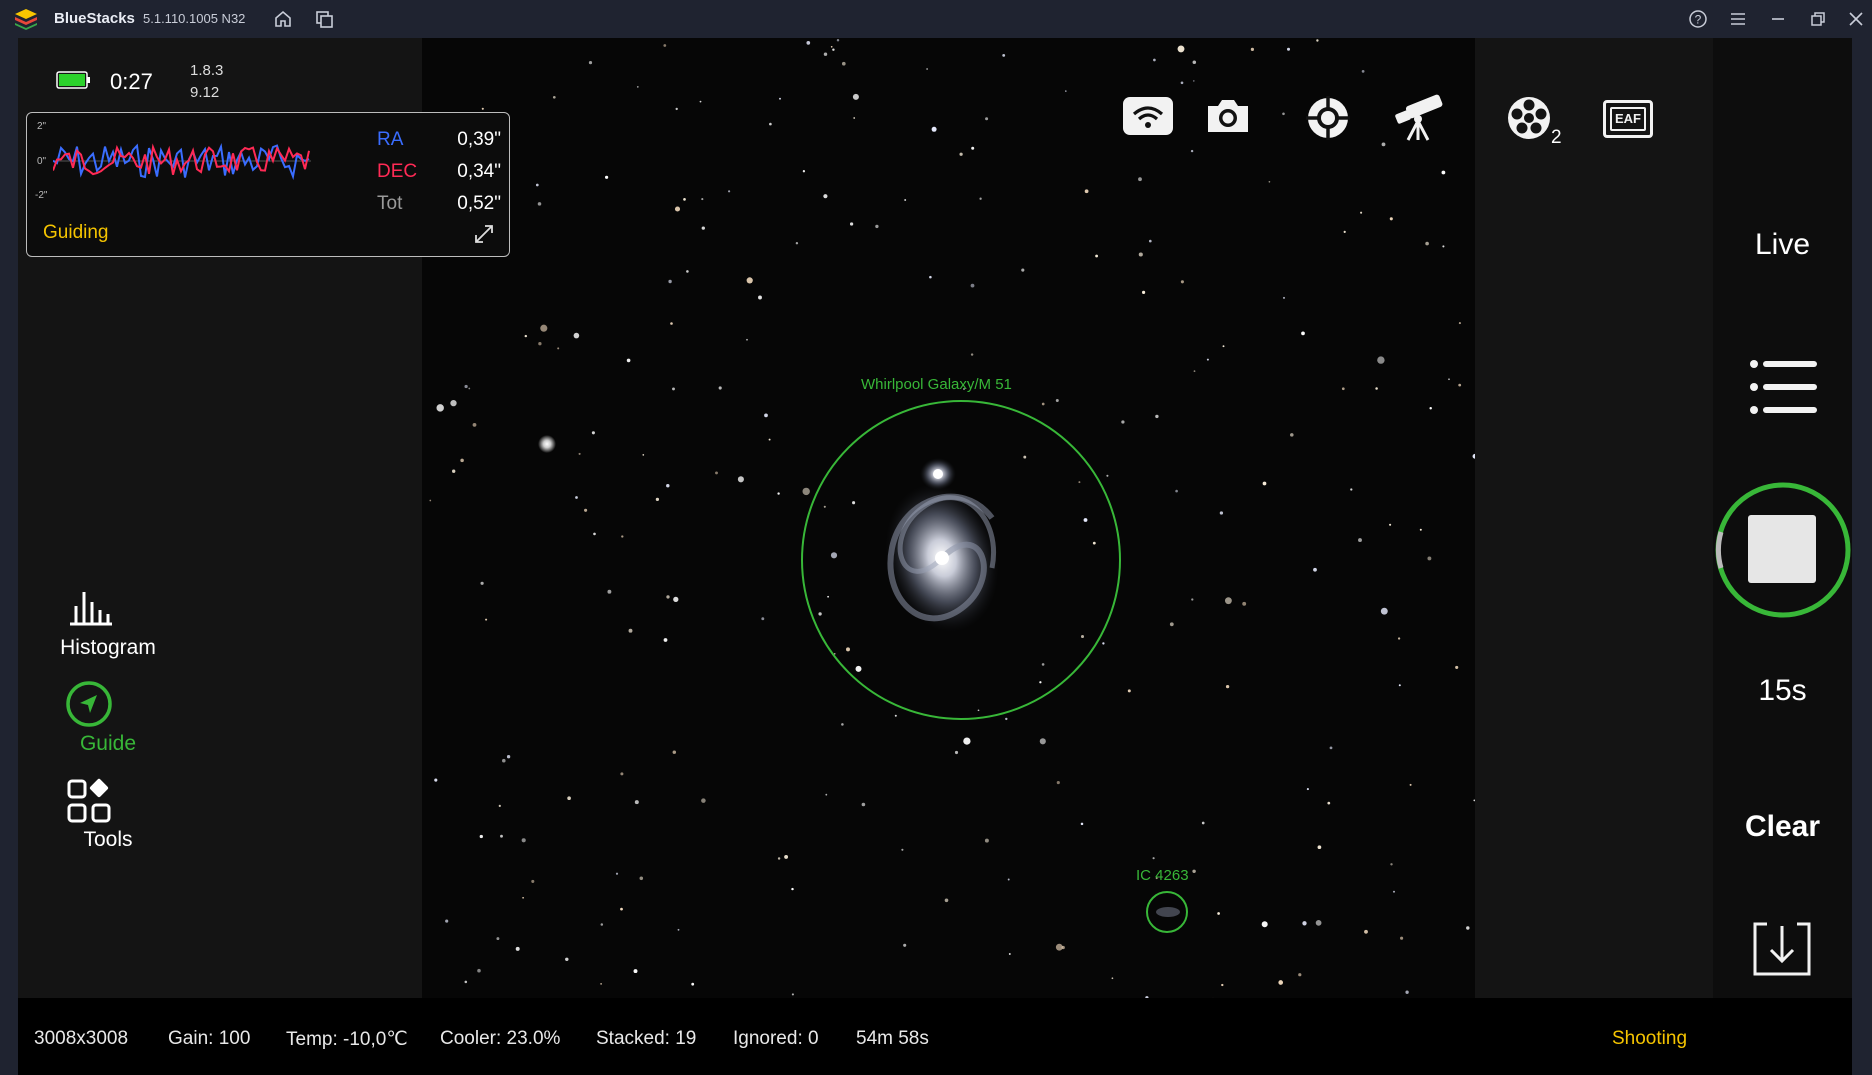 This screenshot has height=1075, width=1872. Describe the element at coordinates (1650, 1038) in the screenshot. I see `status-shooting: Shooting` at that location.